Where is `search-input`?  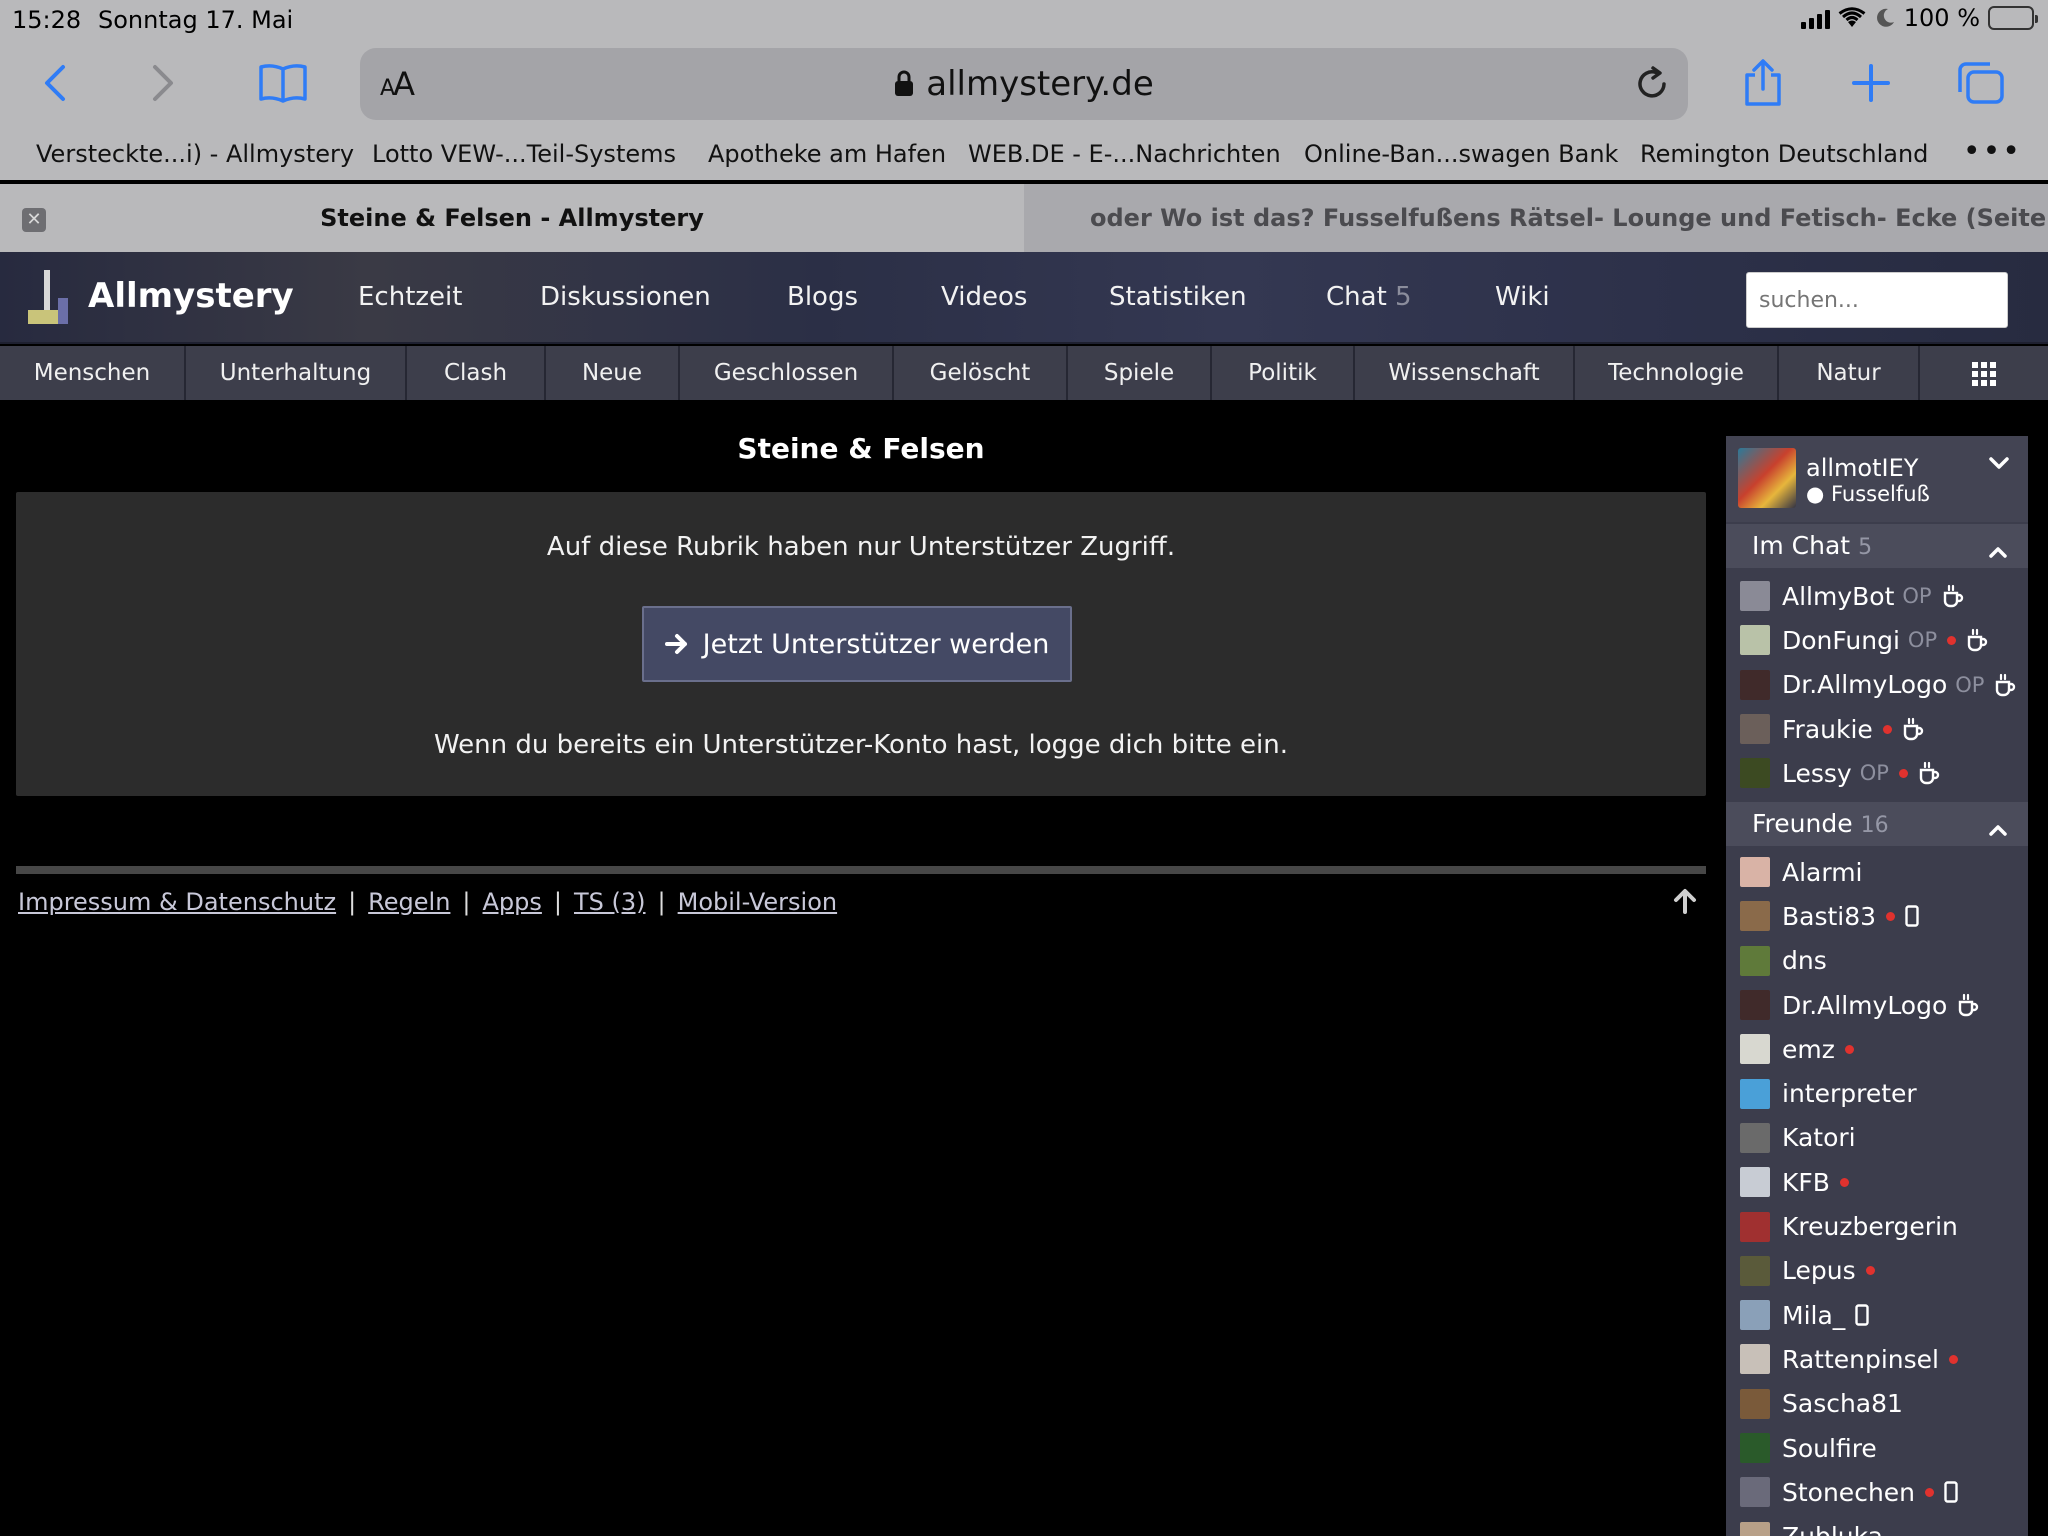 search-input is located at coordinates (1877, 300).